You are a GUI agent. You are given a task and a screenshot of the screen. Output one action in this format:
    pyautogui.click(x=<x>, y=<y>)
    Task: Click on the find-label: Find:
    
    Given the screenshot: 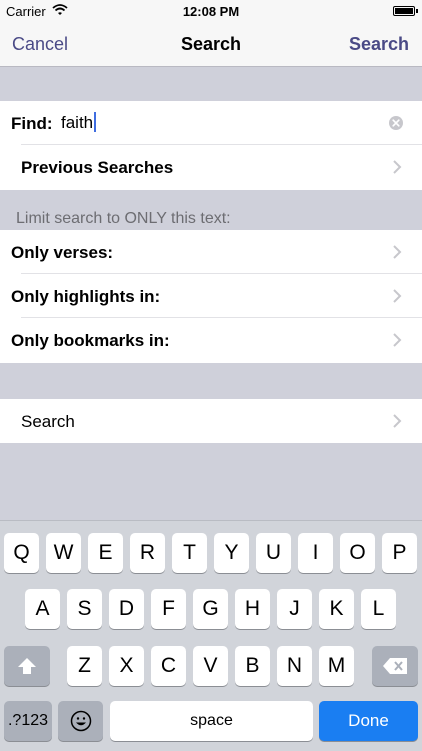 What is the action you would take?
    pyautogui.click(x=32, y=123)
    